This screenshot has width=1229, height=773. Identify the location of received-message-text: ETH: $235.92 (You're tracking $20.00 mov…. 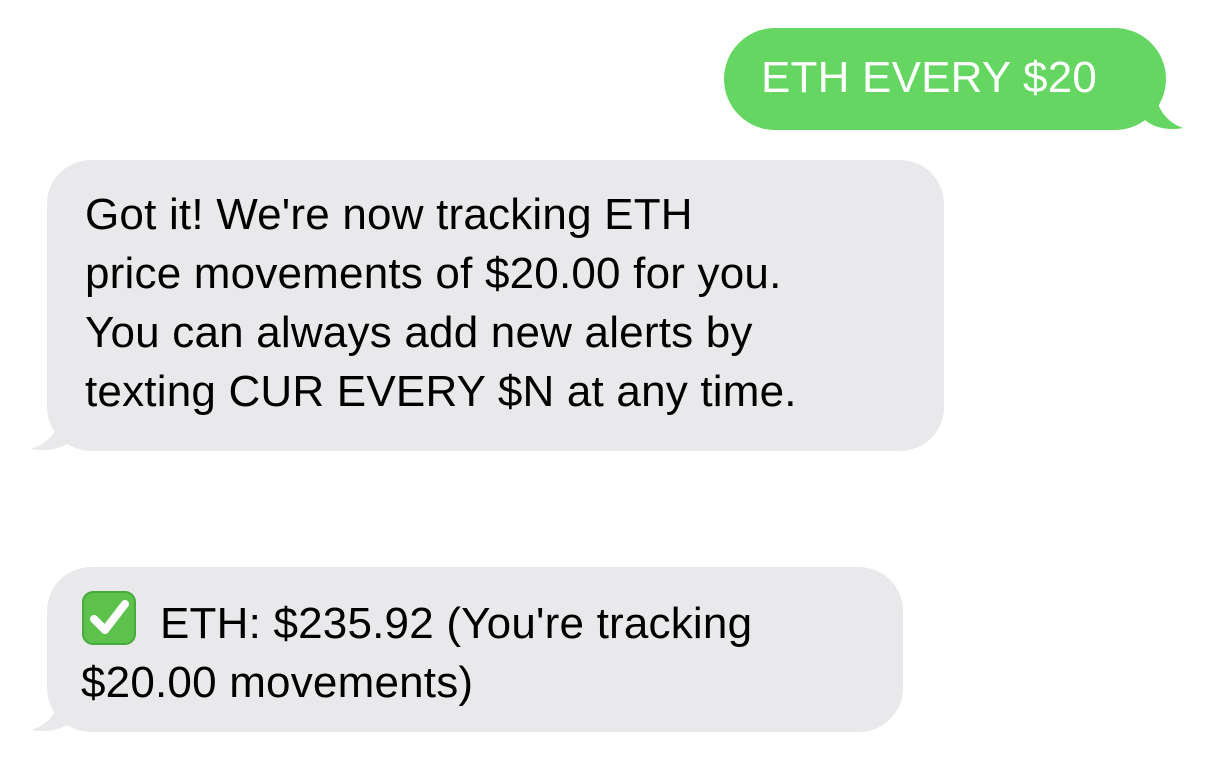
(417, 653).